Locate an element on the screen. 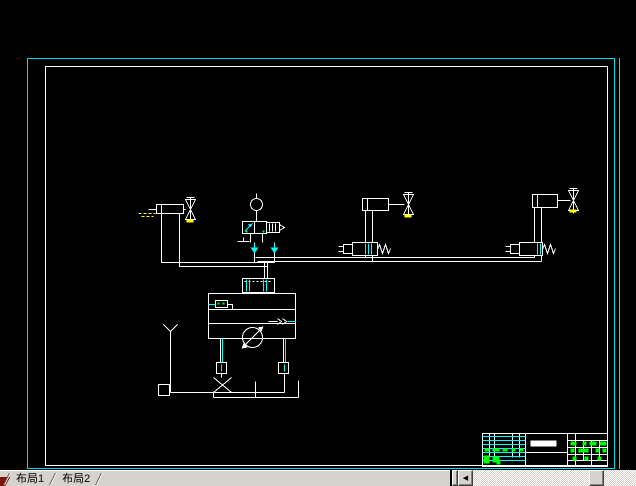 The width and height of the screenshot is (636, 486). main-pipes is located at coordinates (398, 259).